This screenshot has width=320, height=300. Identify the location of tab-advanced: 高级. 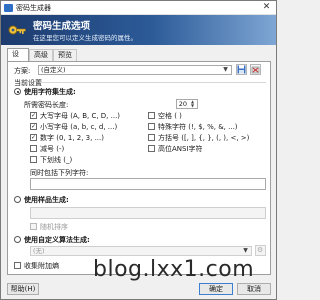
(41, 55).